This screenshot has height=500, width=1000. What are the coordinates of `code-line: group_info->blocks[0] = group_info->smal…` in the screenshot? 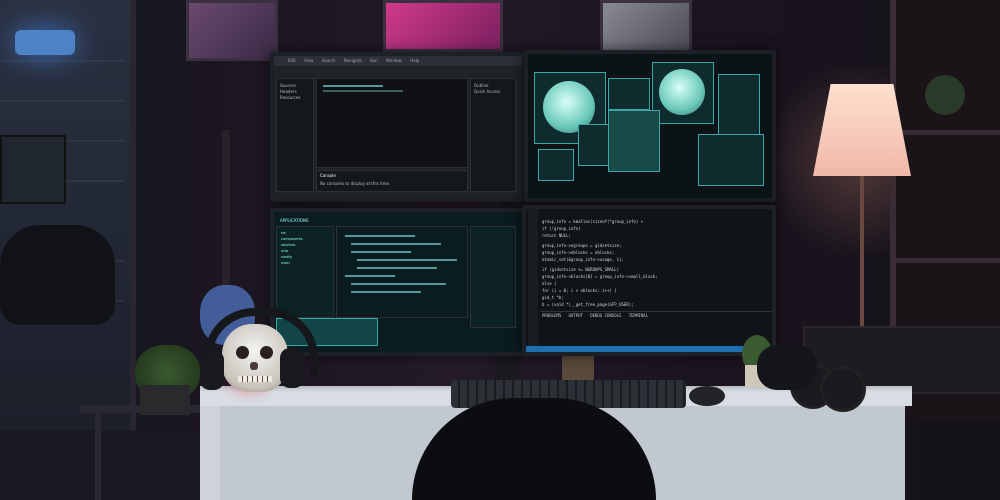 It's located at (600, 276).